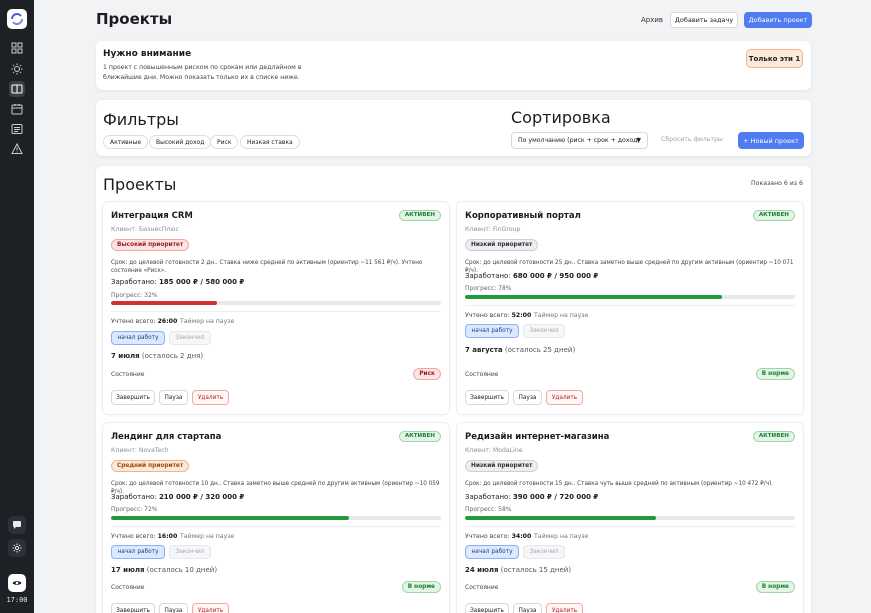 The width and height of the screenshot is (871, 613). Describe the element at coordinates (771, 140) in the screenshot. I see `new-project-button: + Новый проект` at that location.